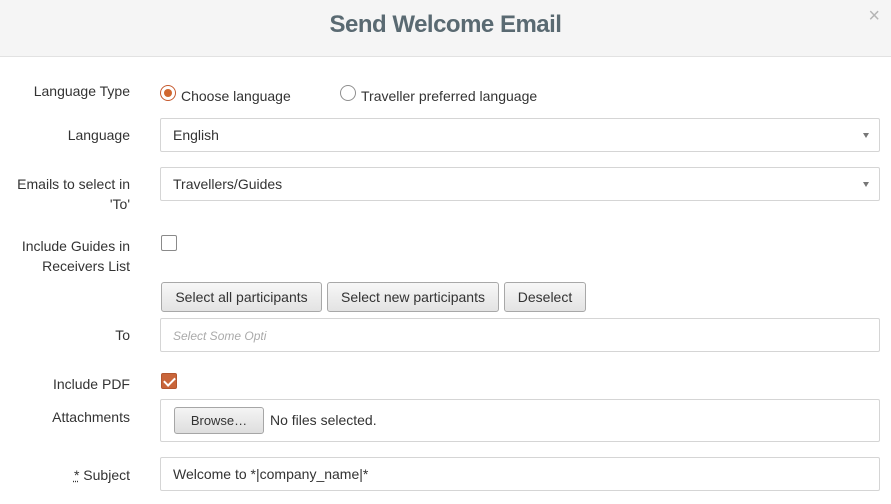 This screenshot has height=504, width=891. What do you see at coordinates (196, 135) in the screenshot?
I see `language-select-value: English` at bounding box center [196, 135].